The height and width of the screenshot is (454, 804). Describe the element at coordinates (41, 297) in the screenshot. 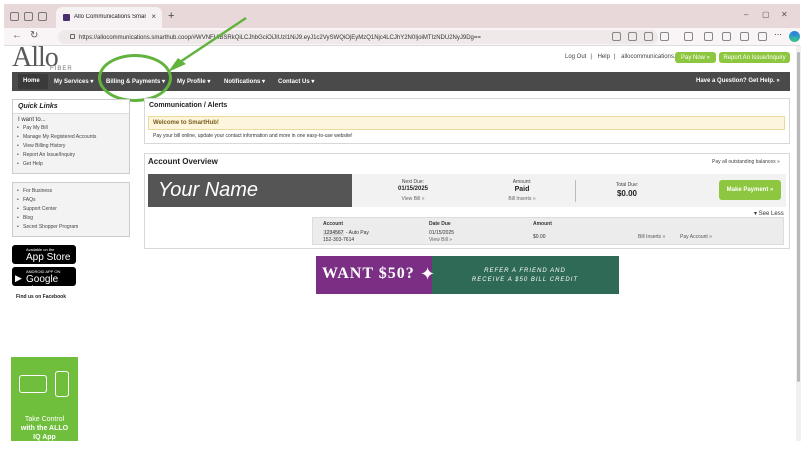

I see `facebook-link: Find us on Facebook` at that location.